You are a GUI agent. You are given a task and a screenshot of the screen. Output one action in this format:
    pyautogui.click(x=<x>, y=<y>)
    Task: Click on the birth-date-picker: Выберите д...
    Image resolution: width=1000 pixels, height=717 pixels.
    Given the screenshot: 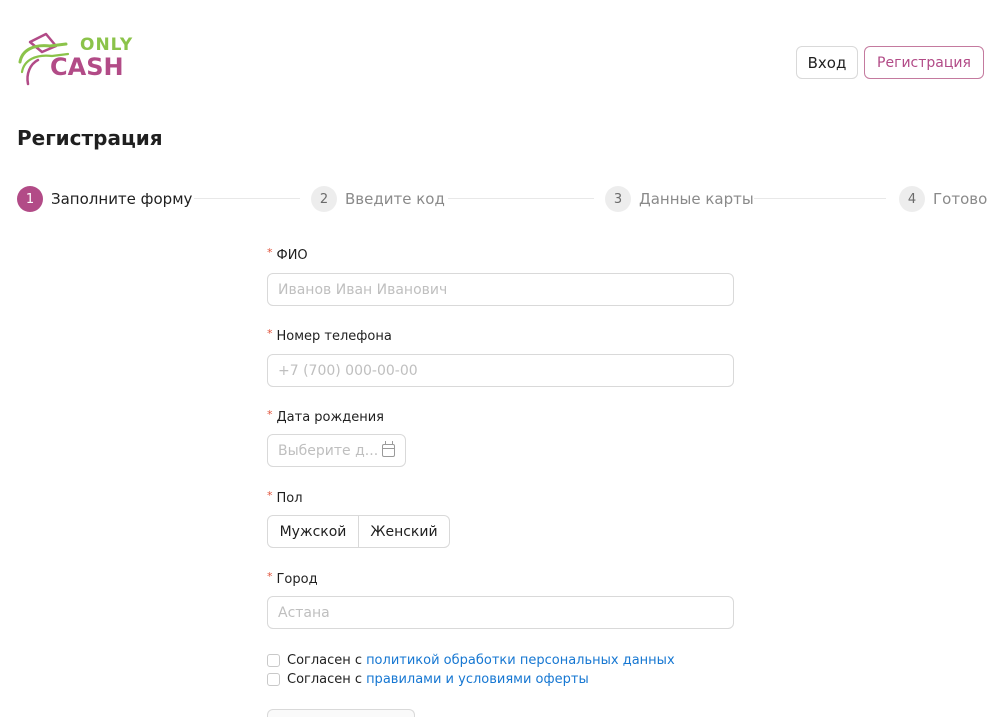 What is the action you would take?
    pyautogui.click(x=336, y=450)
    